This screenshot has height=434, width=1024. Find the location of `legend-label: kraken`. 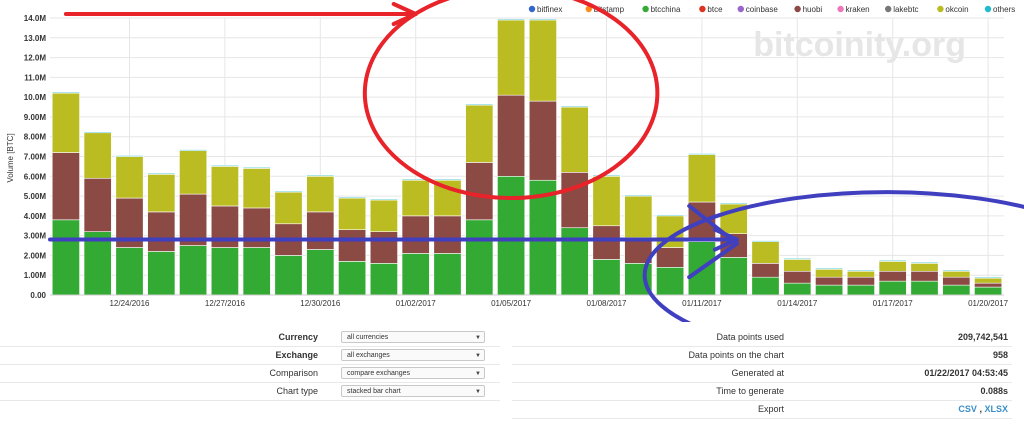

legend-label: kraken is located at coordinates (858, 9).